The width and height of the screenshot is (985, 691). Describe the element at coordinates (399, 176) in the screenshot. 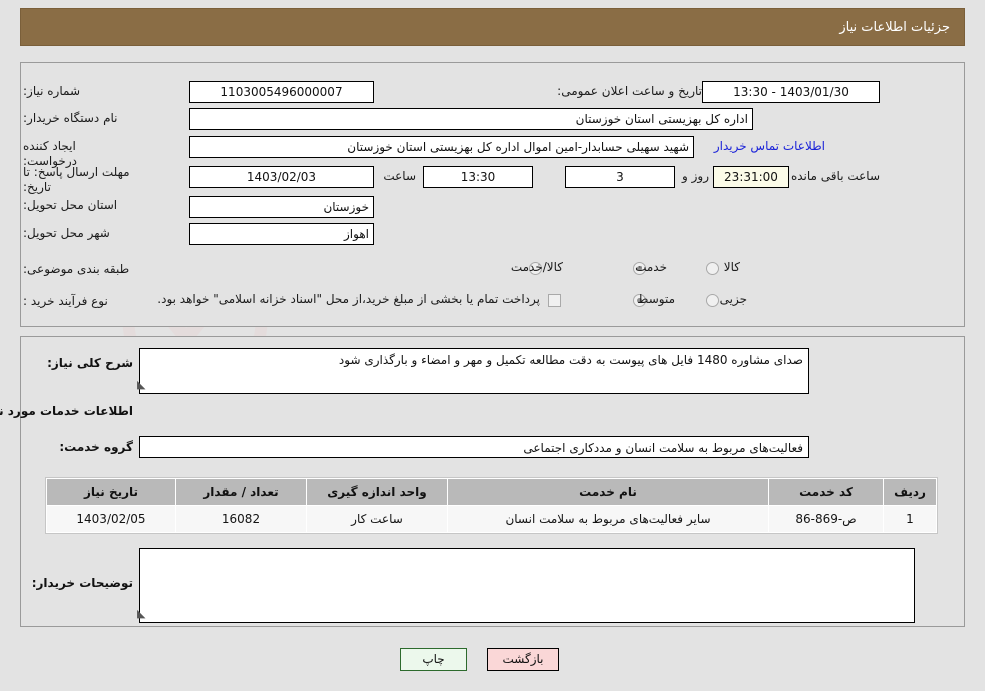

I see `deadline-hour-label: ساعت` at that location.